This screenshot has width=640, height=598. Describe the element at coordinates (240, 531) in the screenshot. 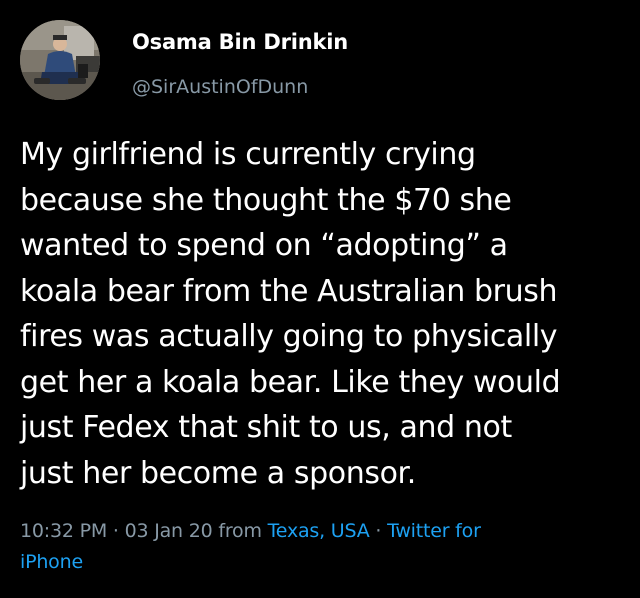

I see `from-label: from` at that location.